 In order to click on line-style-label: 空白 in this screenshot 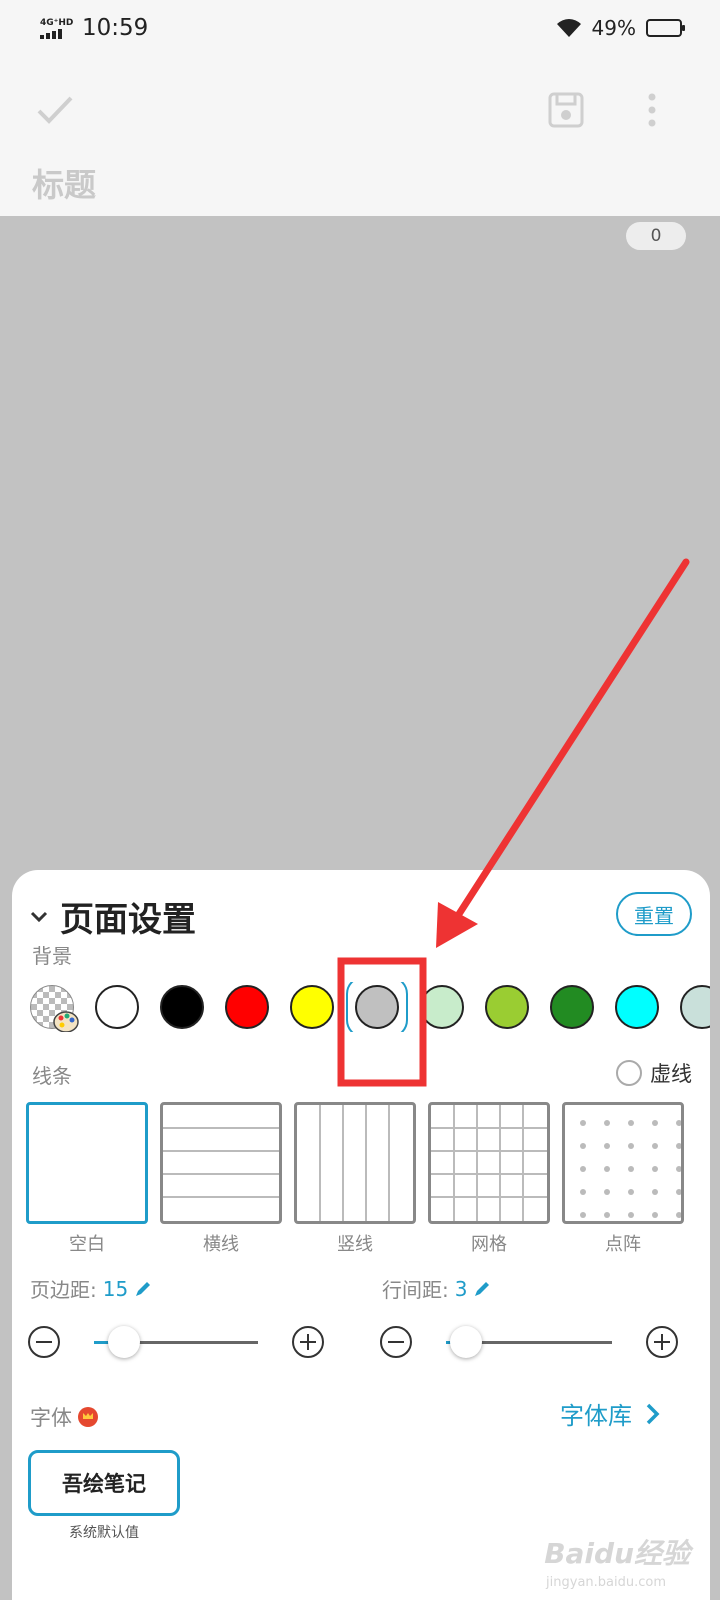, I will do `click(87, 1244)`.